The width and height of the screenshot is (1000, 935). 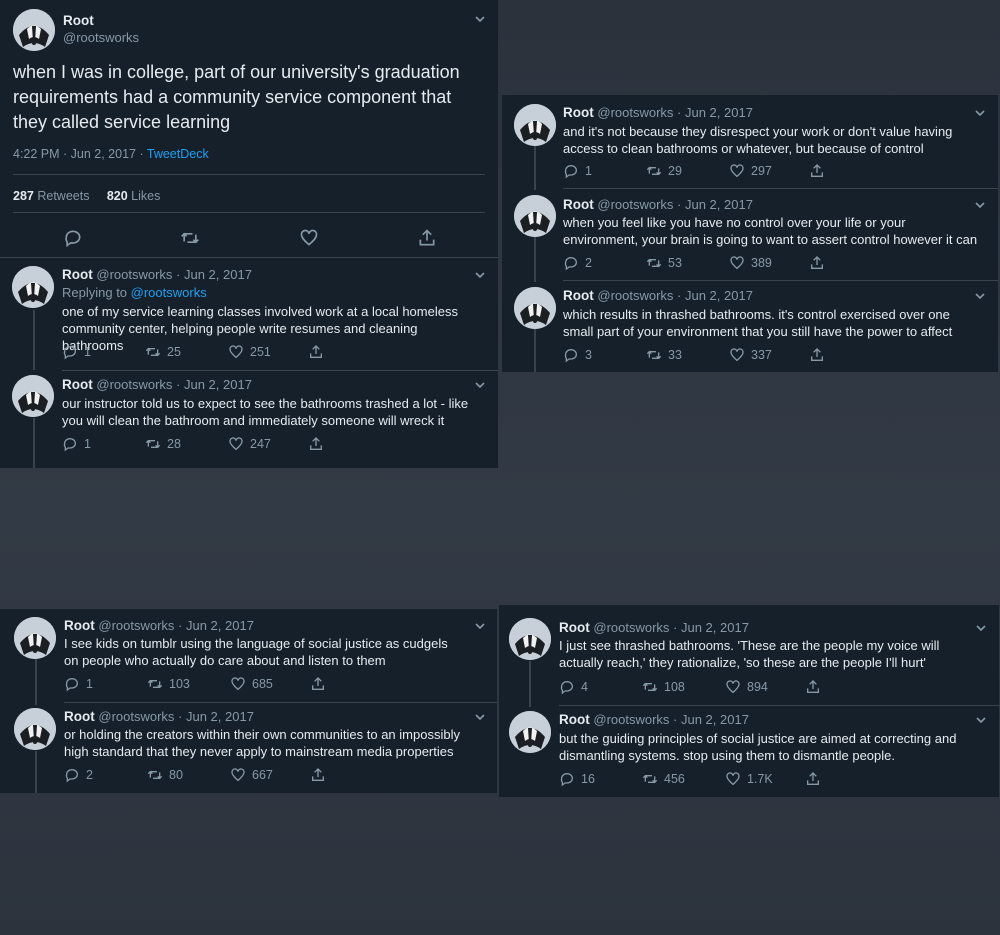 I want to click on likes-label: Likes, so click(x=145, y=196).